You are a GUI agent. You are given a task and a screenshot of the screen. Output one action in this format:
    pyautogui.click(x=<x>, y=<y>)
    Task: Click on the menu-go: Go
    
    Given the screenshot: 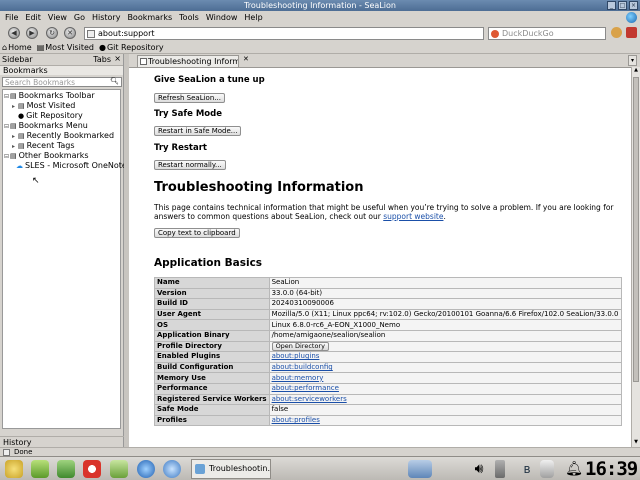 What is the action you would take?
    pyautogui.click(x=79, y=17)
    